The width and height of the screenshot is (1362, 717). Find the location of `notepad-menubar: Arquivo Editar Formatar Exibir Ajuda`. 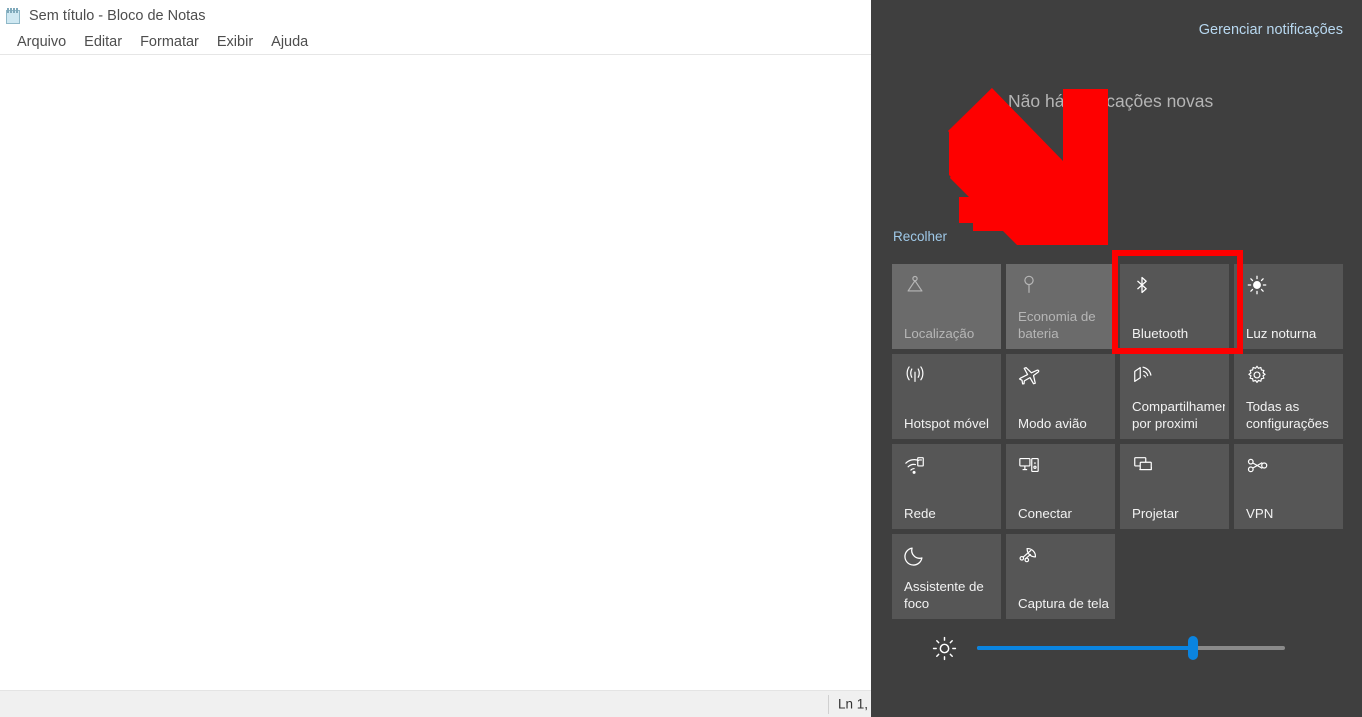

notepad-menubar: Arquivo Editar Formatar Exibir Ajuda is located at coordinates (435, 41).